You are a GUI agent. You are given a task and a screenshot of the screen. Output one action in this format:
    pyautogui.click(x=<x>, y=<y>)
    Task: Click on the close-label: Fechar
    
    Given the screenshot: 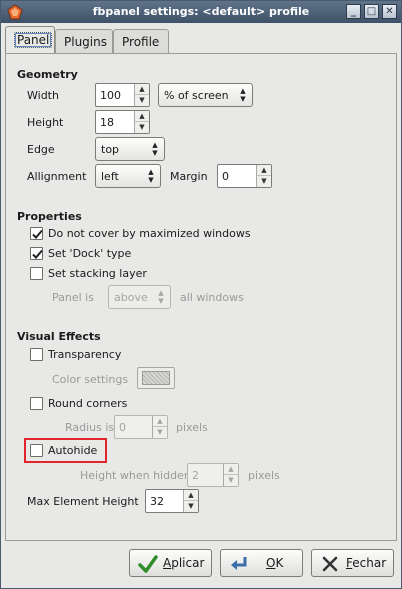 What is the action you would take?
    pyautogui.click(x=366, y=563)
    